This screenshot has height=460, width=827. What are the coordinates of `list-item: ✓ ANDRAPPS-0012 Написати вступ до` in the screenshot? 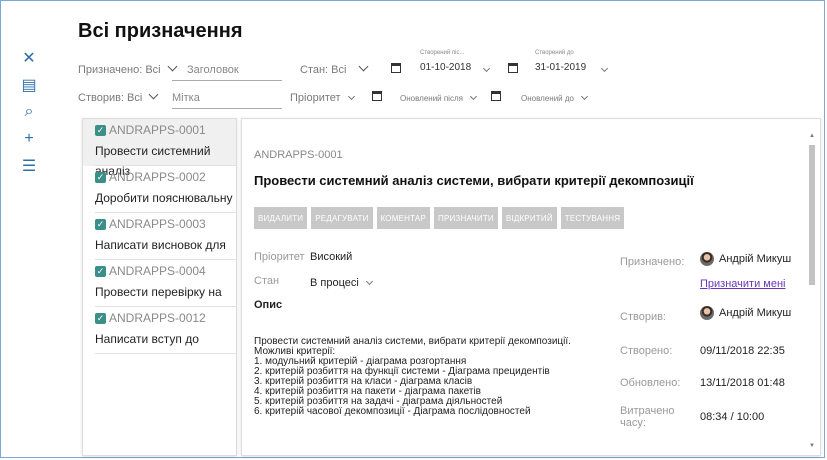 It's located at (159, 330).